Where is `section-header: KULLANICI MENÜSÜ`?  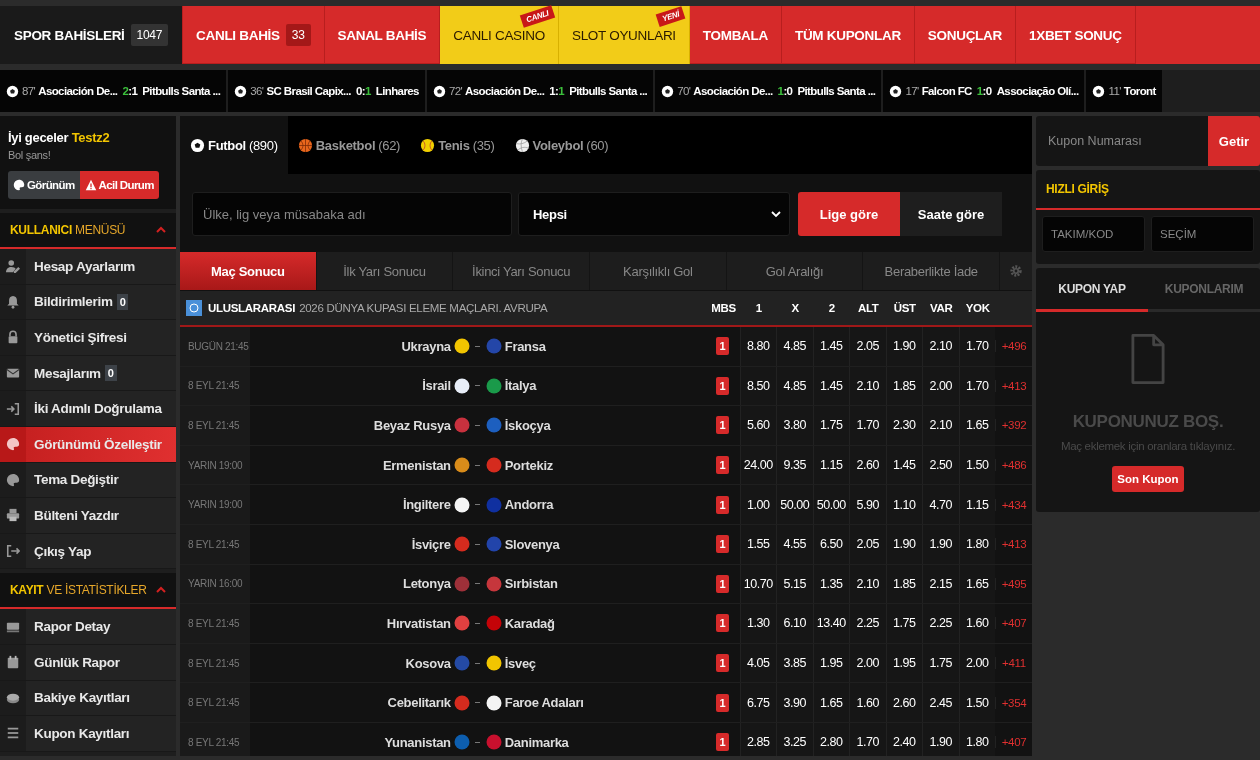
section-header: KULLANICI MENÜSÜ is located at coordinates (88, 231).